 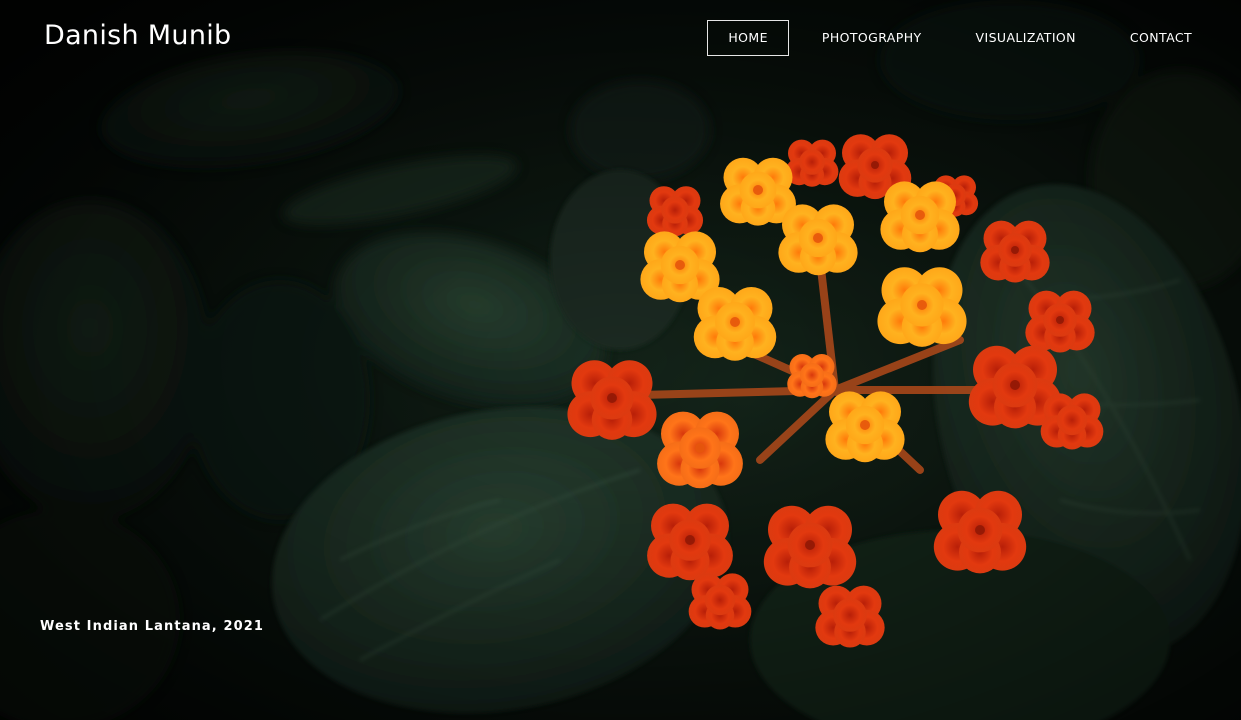 I want to click on hero-caption: West Indian Lantana, 2021, so click(x=152, y=626).